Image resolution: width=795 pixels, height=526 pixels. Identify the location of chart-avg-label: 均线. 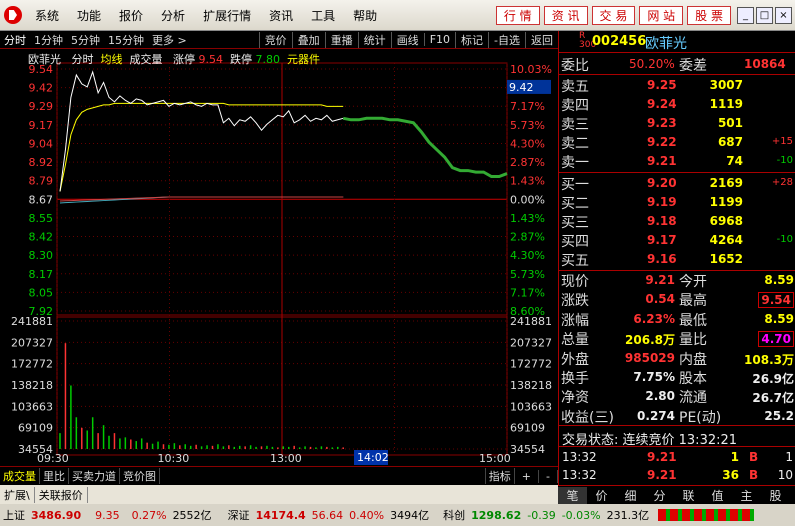
(111, 59).